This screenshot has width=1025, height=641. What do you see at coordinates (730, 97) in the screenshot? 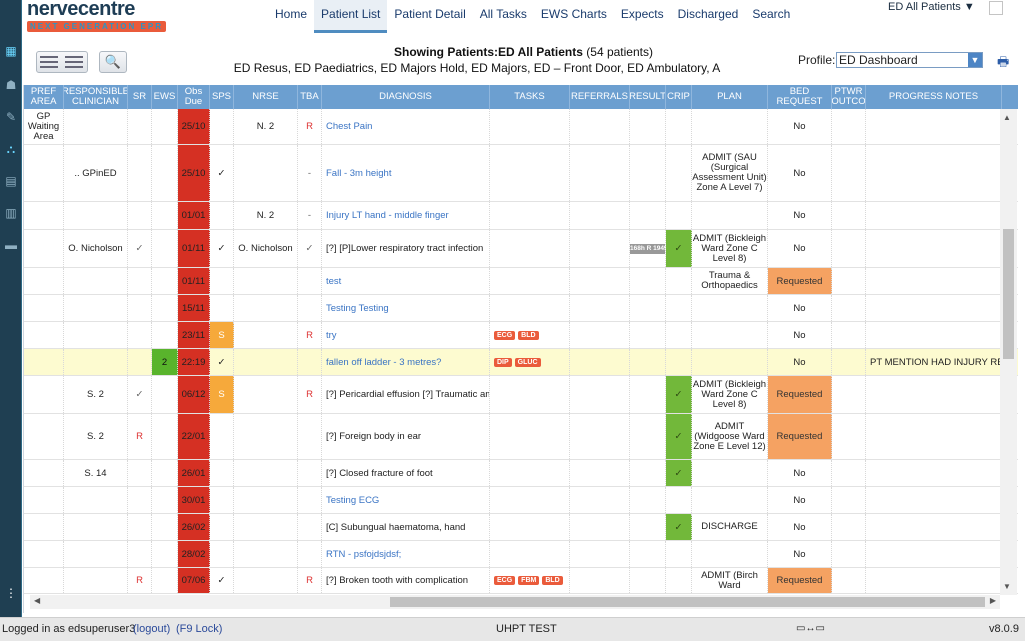
I see `column-header-plan: PLAN` at bounding box center [730, 97].